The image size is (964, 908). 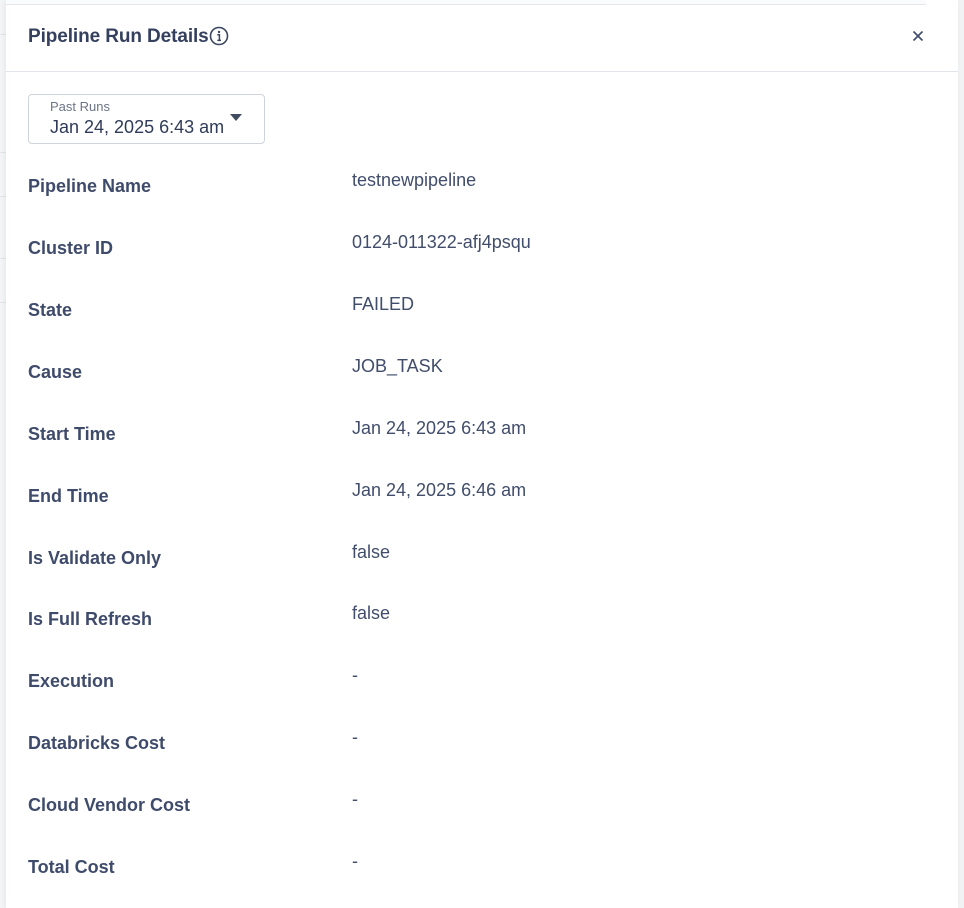 What do you see at coordinates (414, 180) in the screenshot?
I see `detail-value: testnewpipeline` at bounding box center [414, 180].